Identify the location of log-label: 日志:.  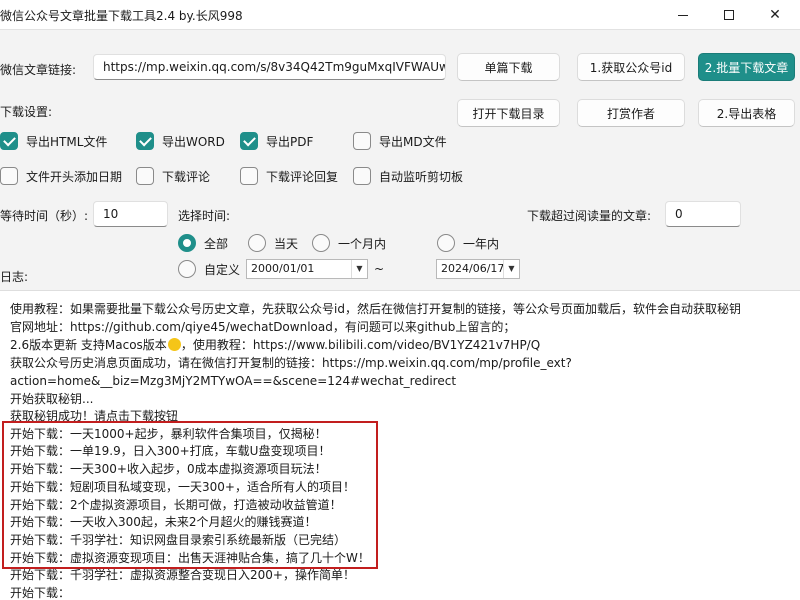
(14, 277).